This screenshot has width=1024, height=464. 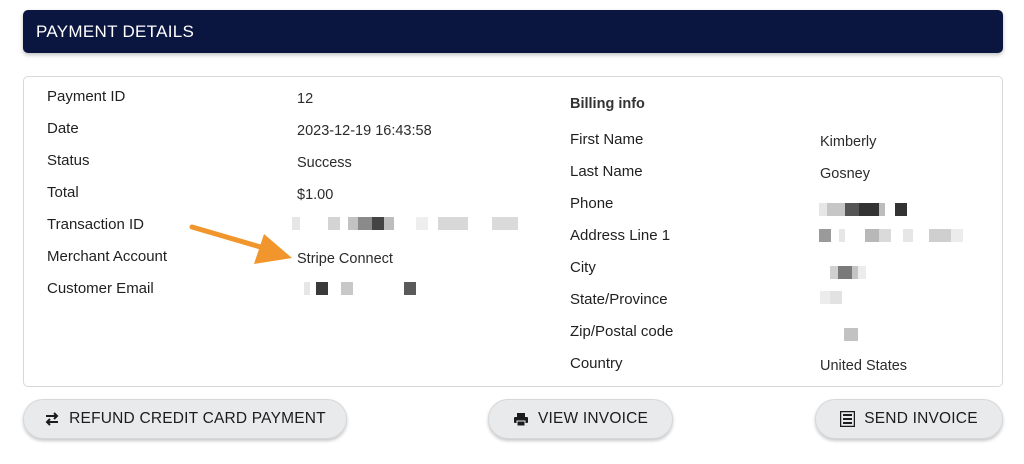 I want to click on date-value: 2023-12-19 16:43:58, so click(x=364, y=131).